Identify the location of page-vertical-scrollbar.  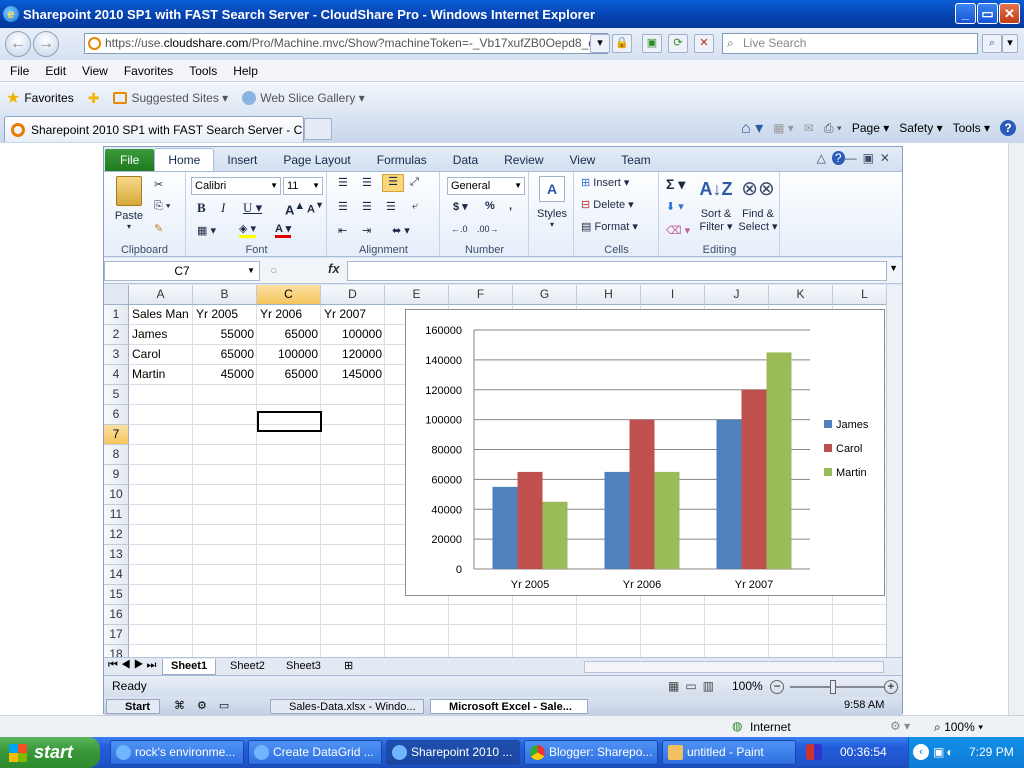
(1016, 429).